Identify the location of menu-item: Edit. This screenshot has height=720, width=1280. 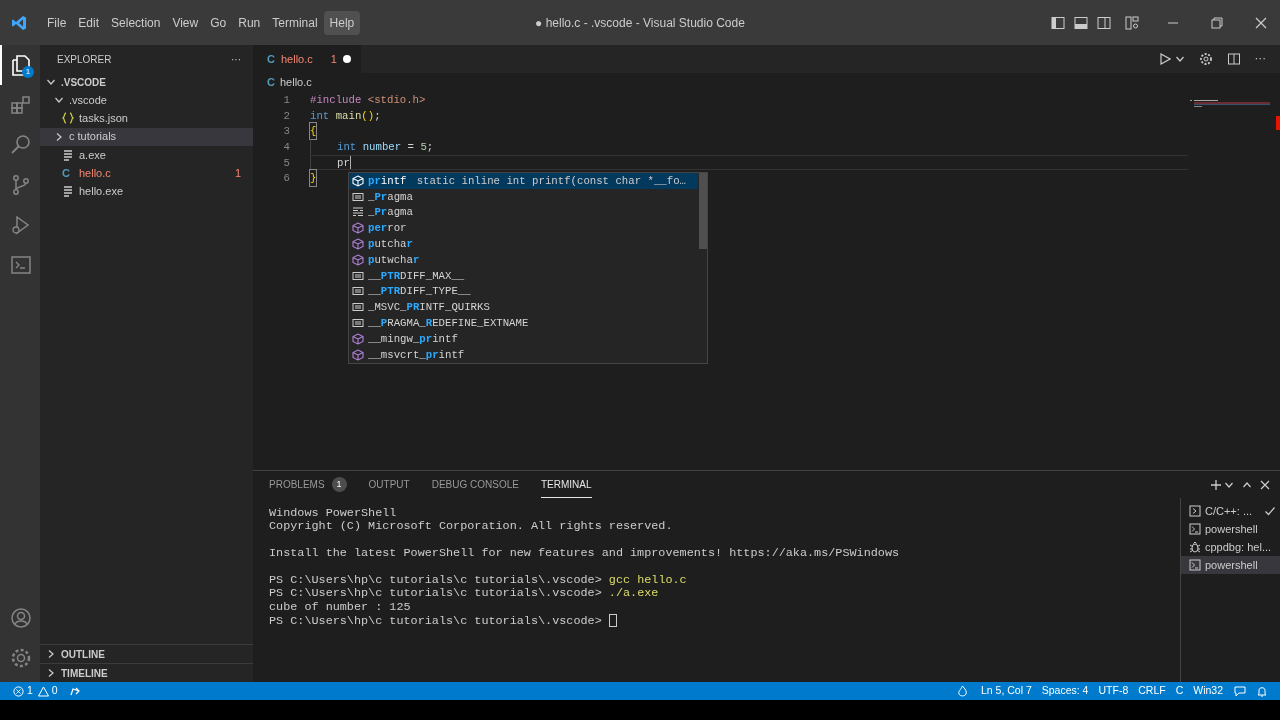
(89, 22).